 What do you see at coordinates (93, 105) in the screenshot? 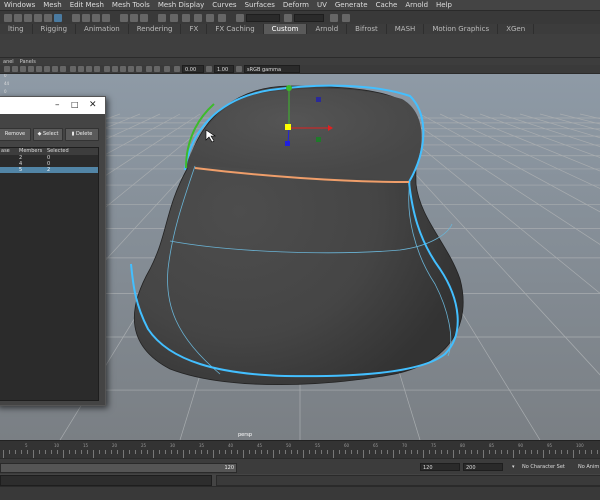
I see `close-icon: ✕` at bounding box center [93, 105].